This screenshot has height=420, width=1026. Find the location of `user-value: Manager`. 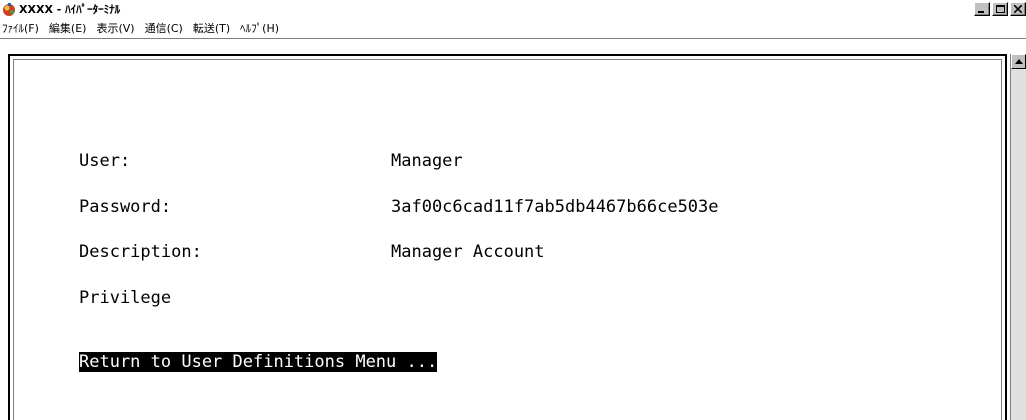

user-value: Manager is located at coordinates (427, 161).